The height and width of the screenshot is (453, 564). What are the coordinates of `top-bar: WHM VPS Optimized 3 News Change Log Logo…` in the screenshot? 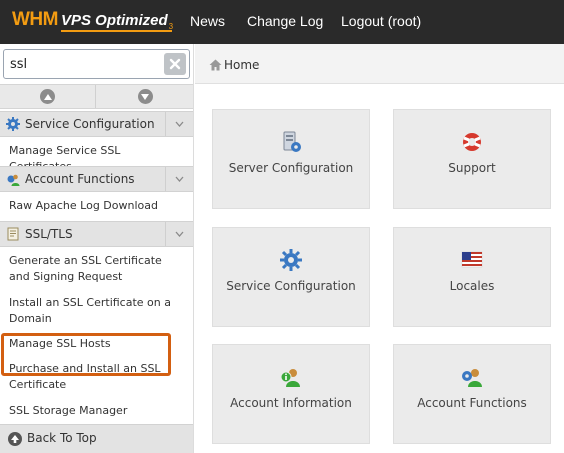 It's located at (282, 22).